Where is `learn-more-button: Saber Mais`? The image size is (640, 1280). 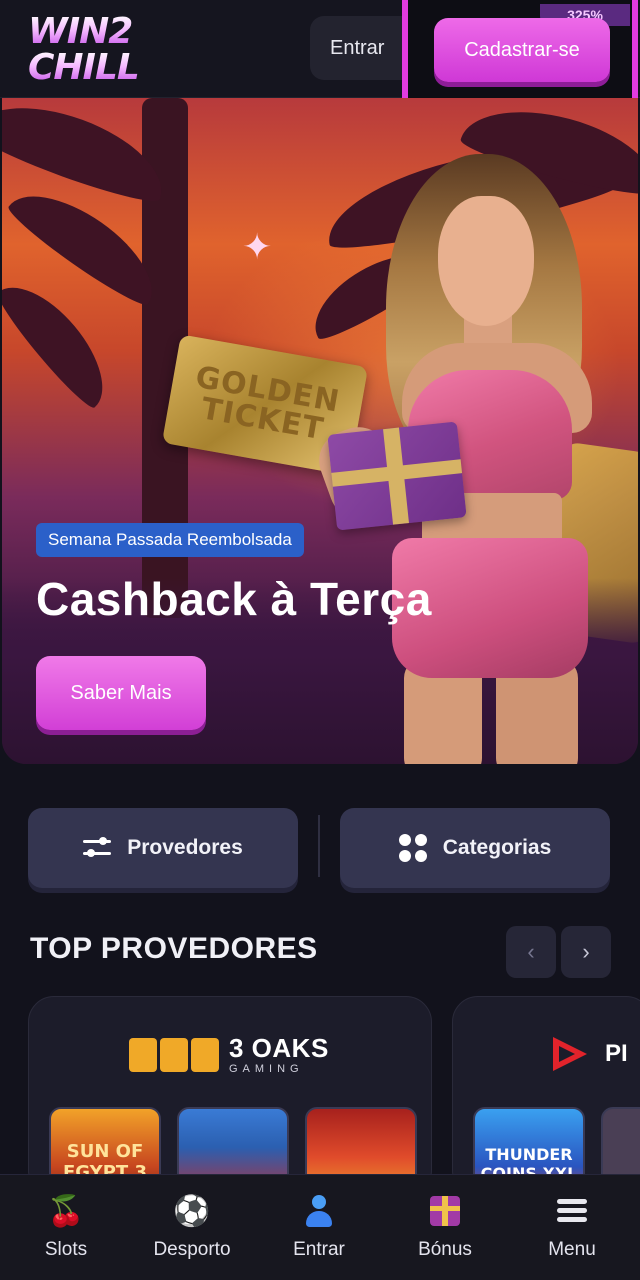
learn-more-button: Saber Mais is located at coordinates (121, 693).